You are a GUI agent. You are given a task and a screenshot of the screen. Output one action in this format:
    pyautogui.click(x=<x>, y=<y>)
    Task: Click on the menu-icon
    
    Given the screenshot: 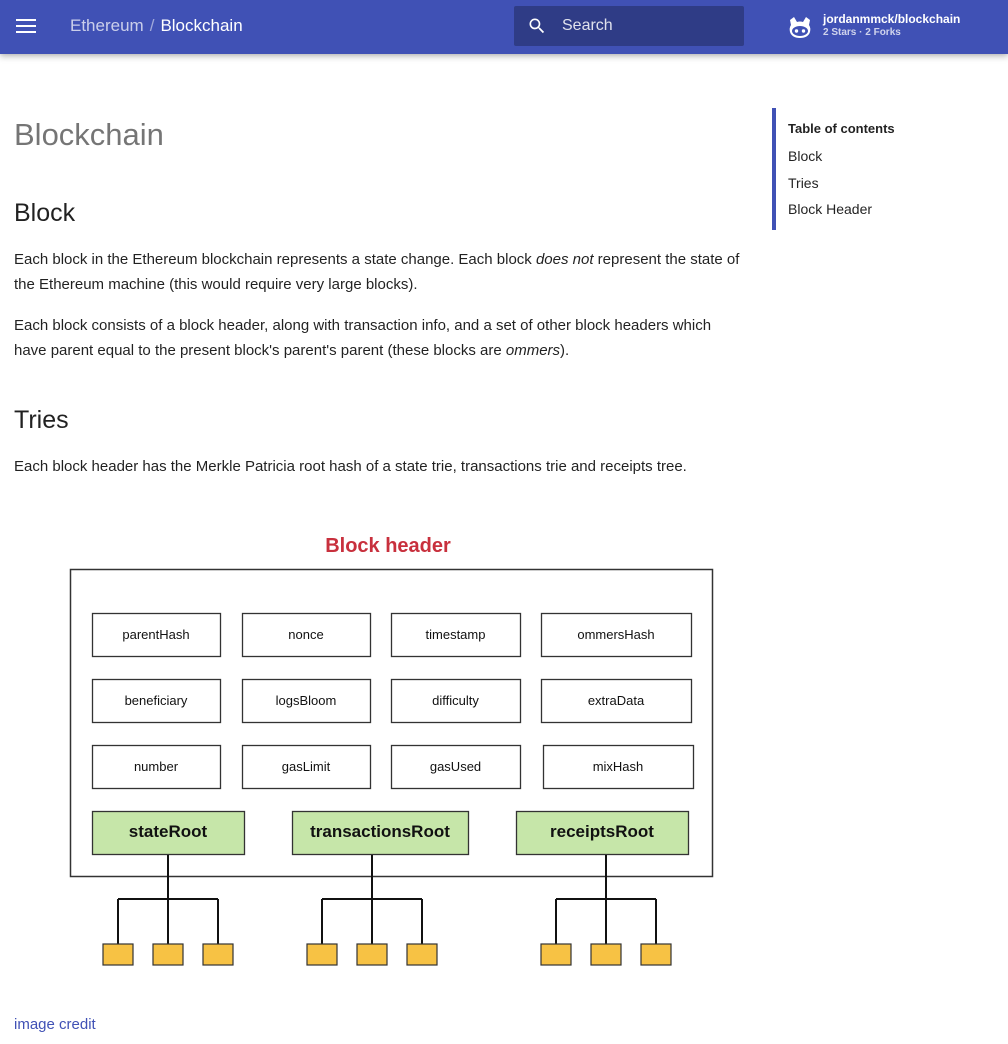 What is the action you would take?
    pyautogui.click(x=26, y=27)
    